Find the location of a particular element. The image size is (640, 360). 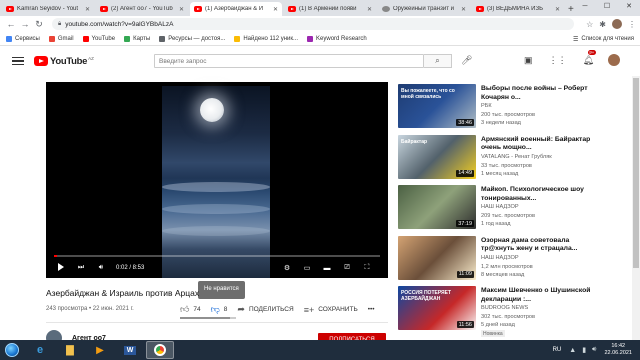

browser-tab: (2) Агент оо7 - YouTub ✕ is located at coordinates (142, 9).